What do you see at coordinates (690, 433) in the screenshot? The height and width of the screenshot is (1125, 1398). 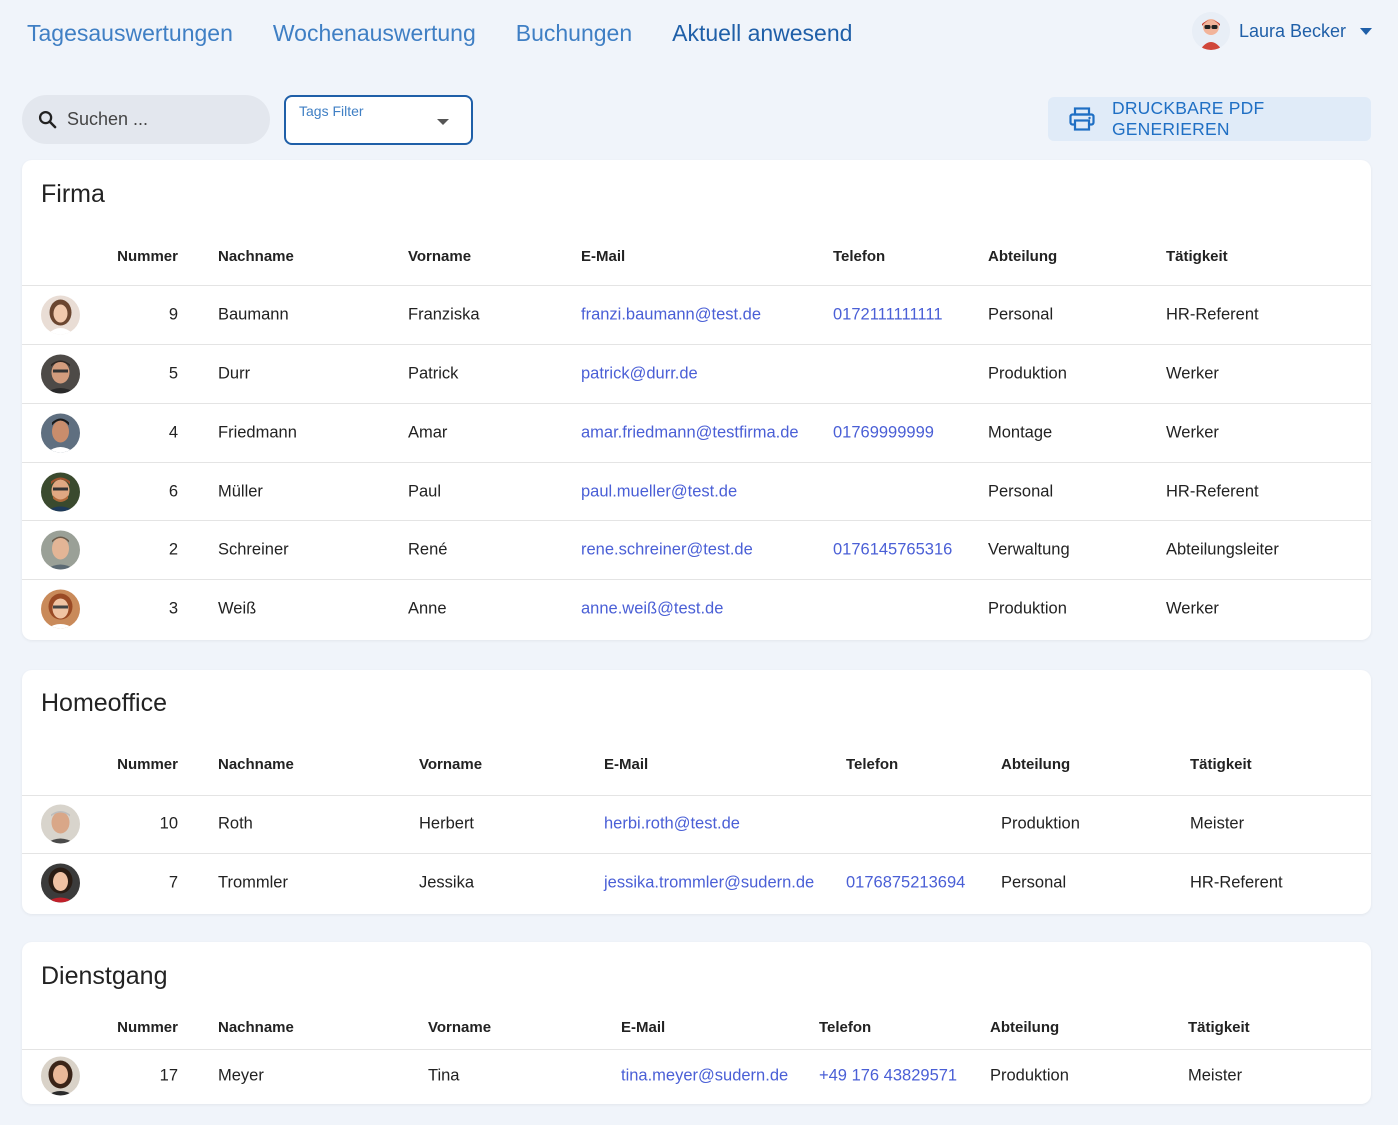 I see `email-link: amar.friedmann@testfirma.de` at bounding box center [690, 433].